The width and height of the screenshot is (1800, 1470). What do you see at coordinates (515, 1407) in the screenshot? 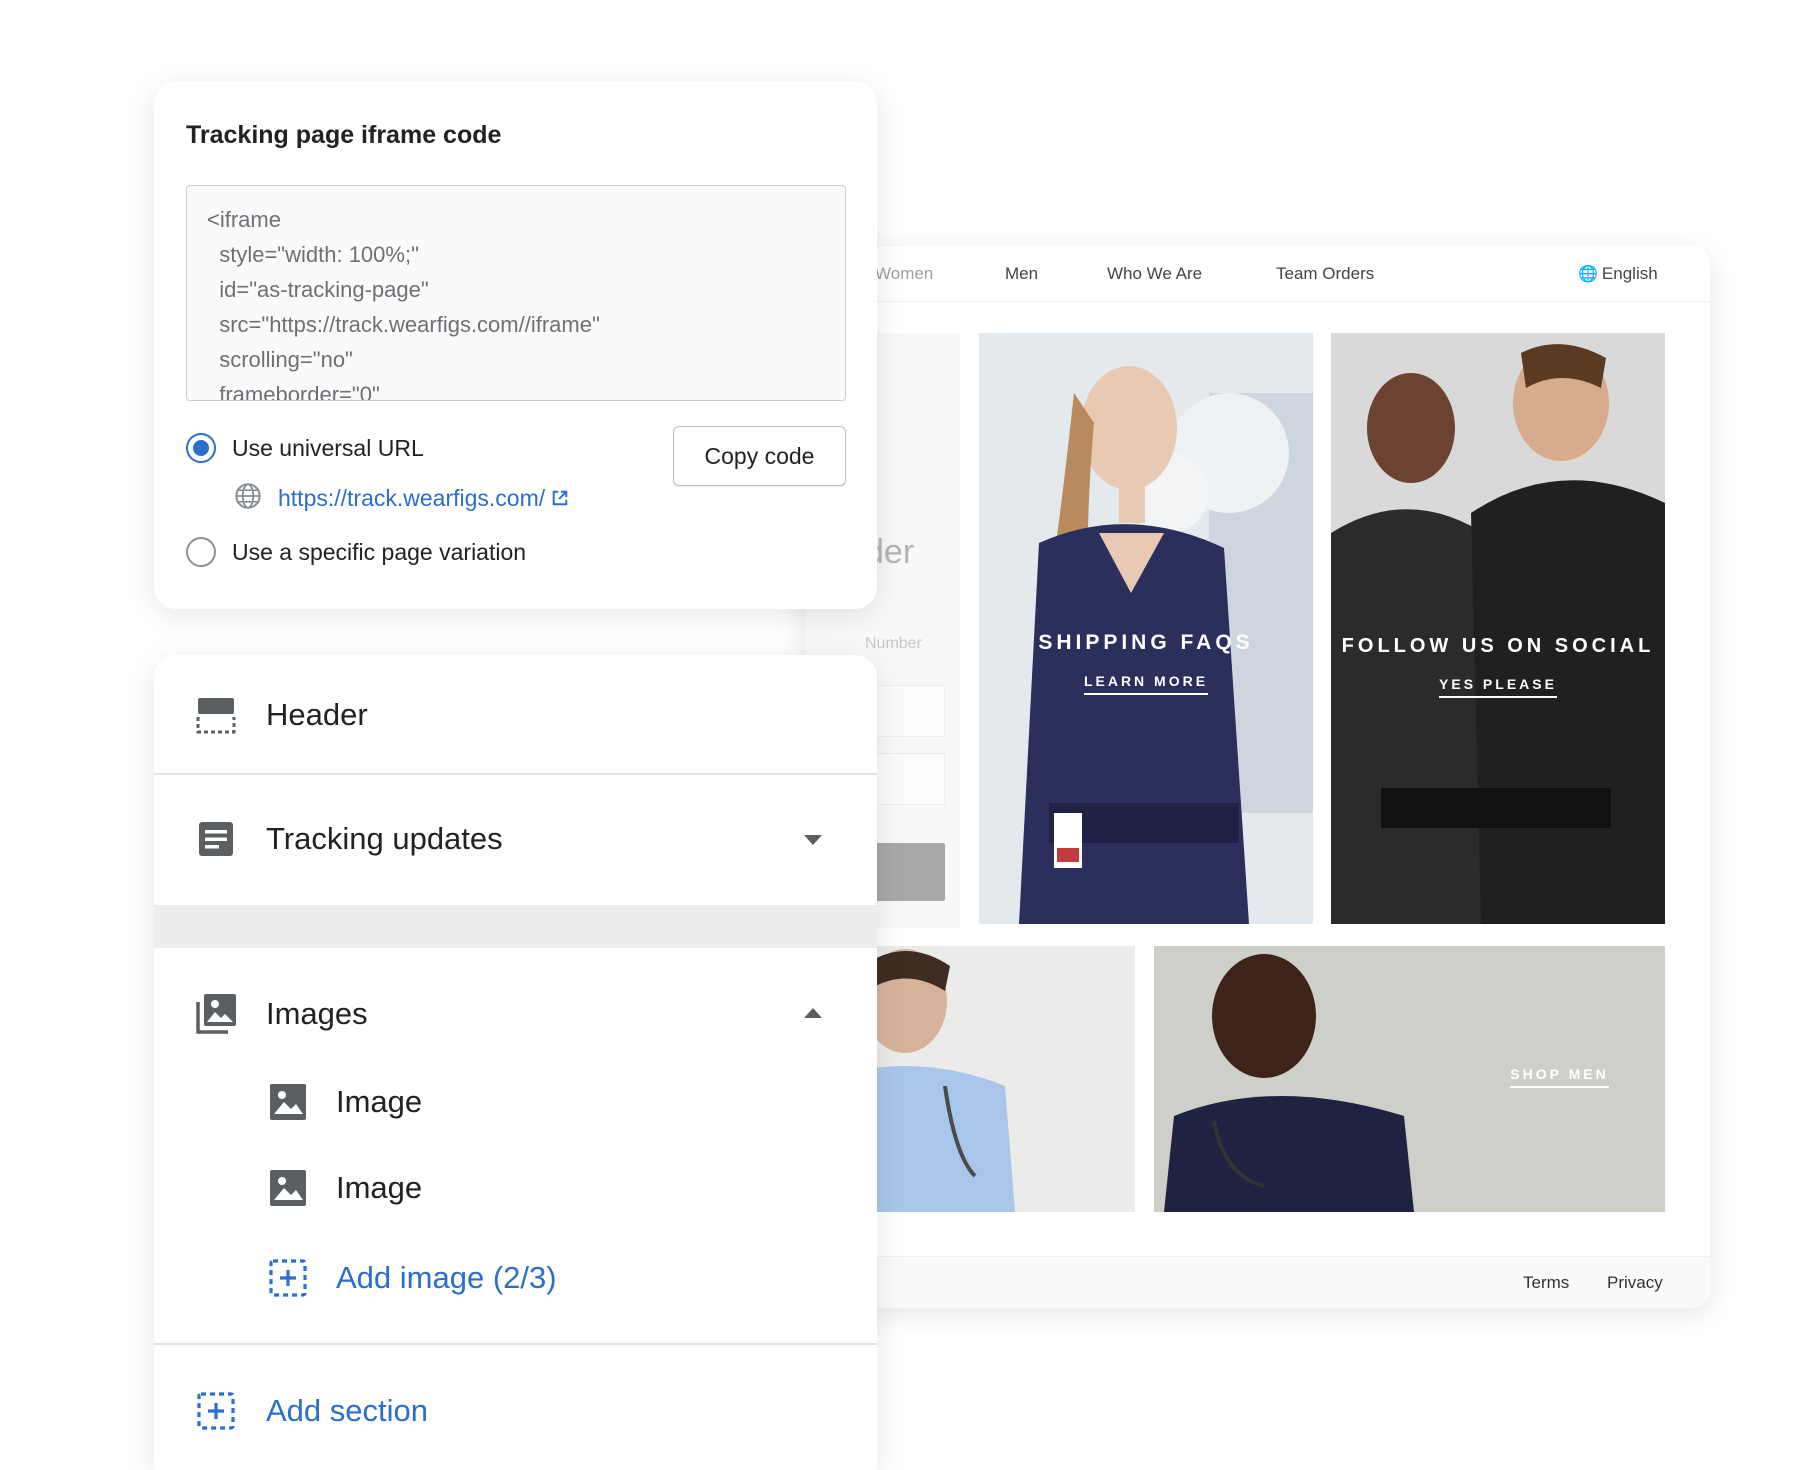
I see `add-section-button: Add section` at bounding box center [515, 1407].